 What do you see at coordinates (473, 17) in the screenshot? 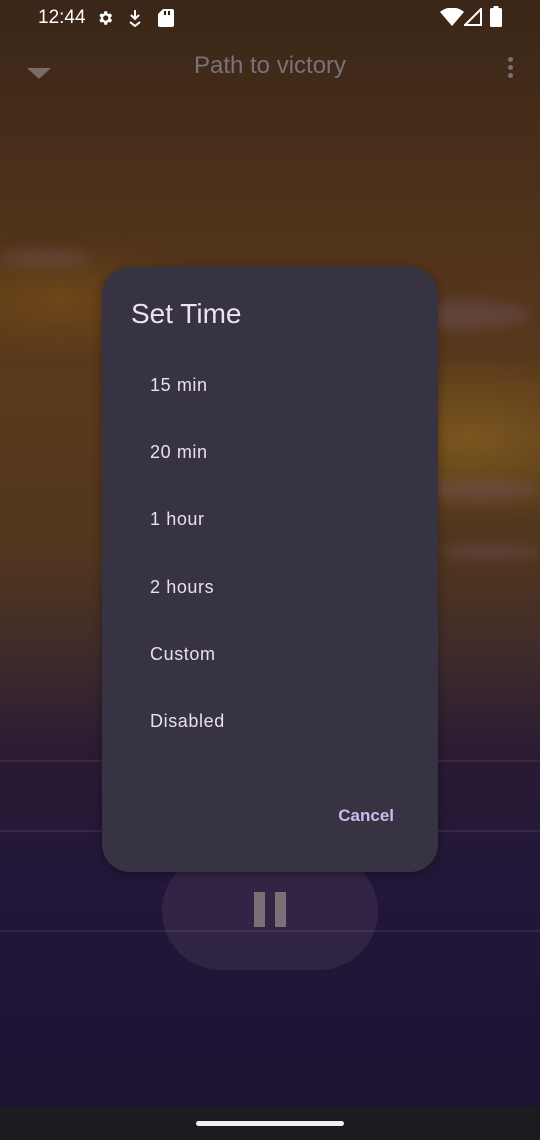
I see `signal-icon` at bounding box center [473, 17].